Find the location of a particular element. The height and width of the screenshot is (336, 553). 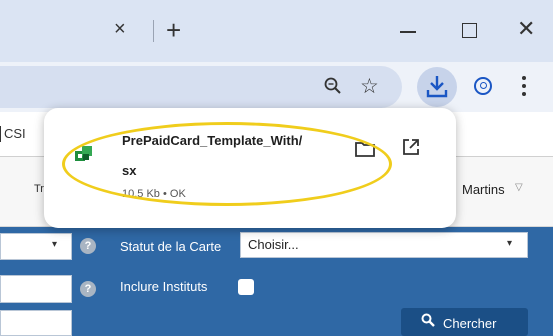

inclure-label: Inclure Instituts is located at coordinates (164, 286).